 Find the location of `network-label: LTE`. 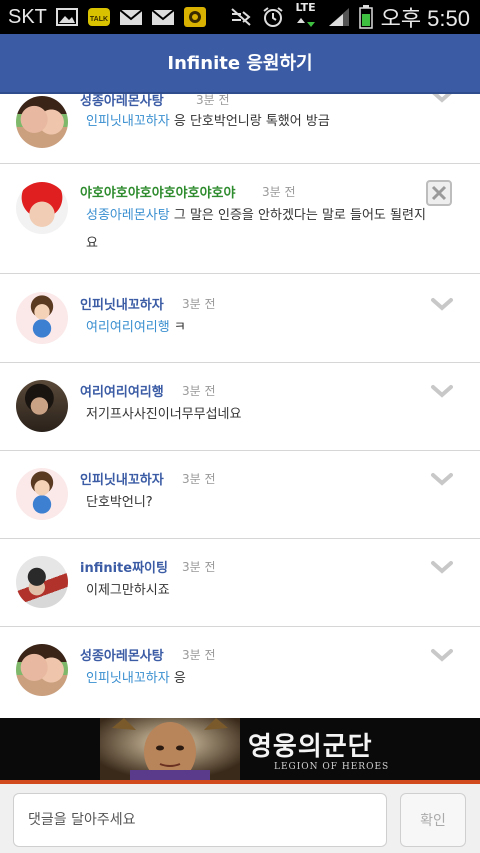

network-label: LTE is located at coordinates (305, 7).